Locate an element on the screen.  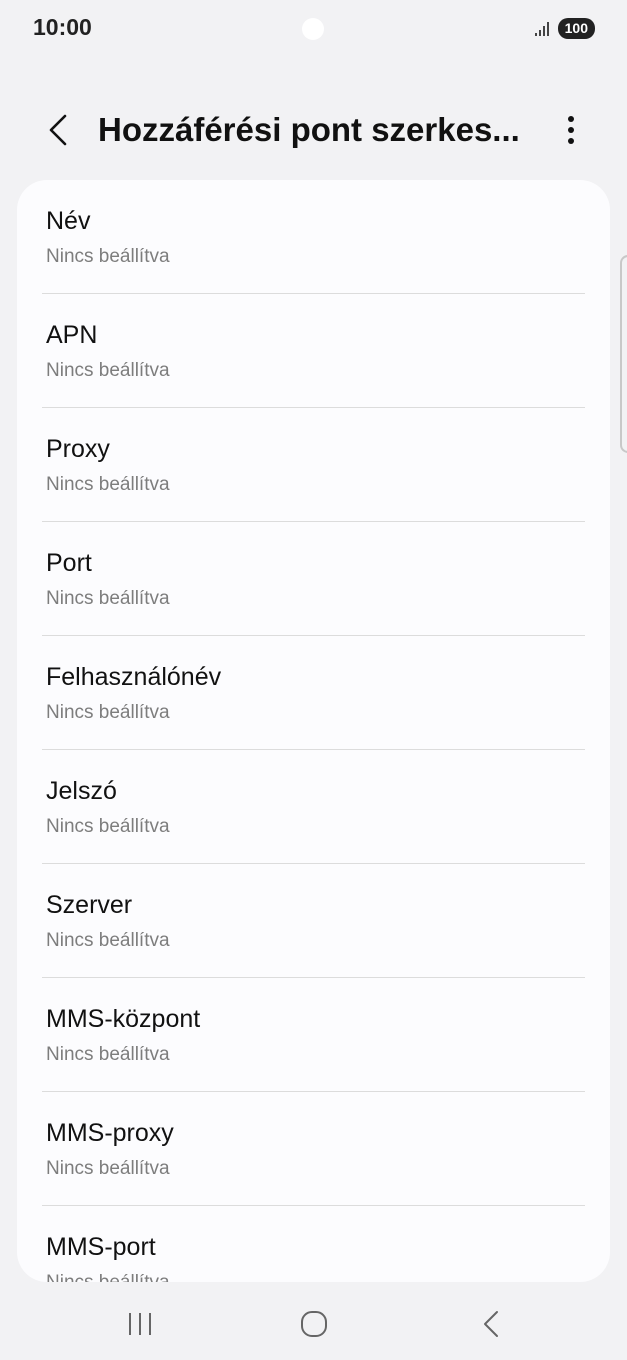
list-item-username: Felhasználónév Nincs beállítva is located at coordinates (313, 693).